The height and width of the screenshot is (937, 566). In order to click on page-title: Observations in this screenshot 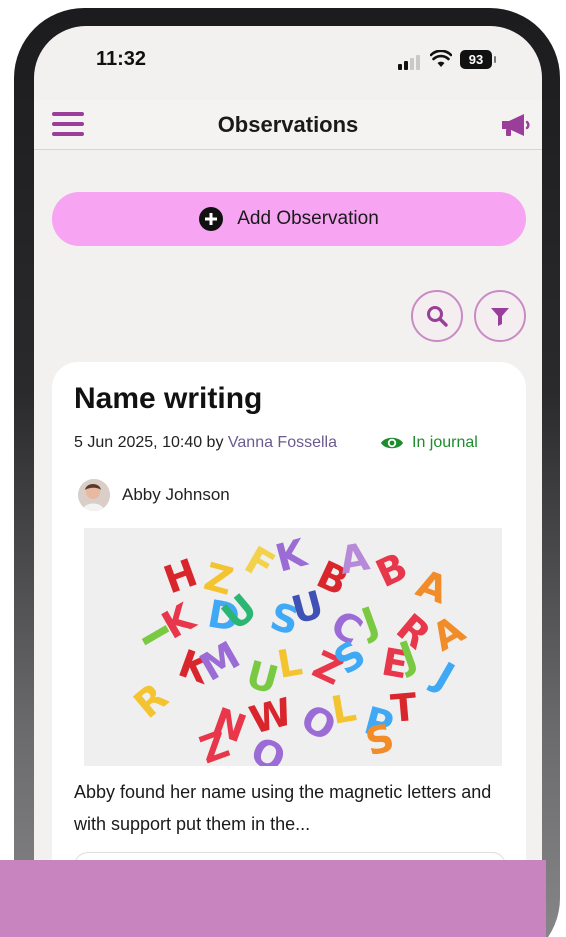, I will do `click(288, 124)`.